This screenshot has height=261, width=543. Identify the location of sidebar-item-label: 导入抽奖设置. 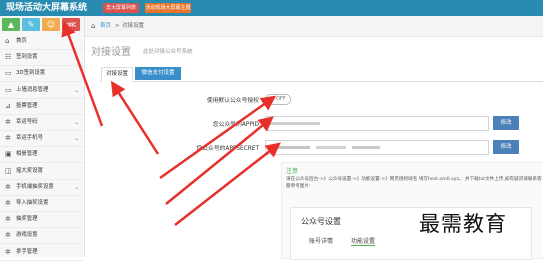
(32, 203).